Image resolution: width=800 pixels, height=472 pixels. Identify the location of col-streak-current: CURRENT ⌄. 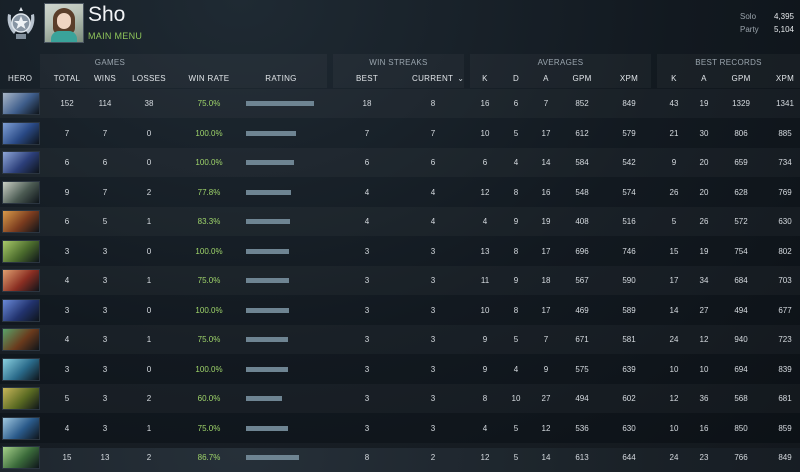
(438, 78).